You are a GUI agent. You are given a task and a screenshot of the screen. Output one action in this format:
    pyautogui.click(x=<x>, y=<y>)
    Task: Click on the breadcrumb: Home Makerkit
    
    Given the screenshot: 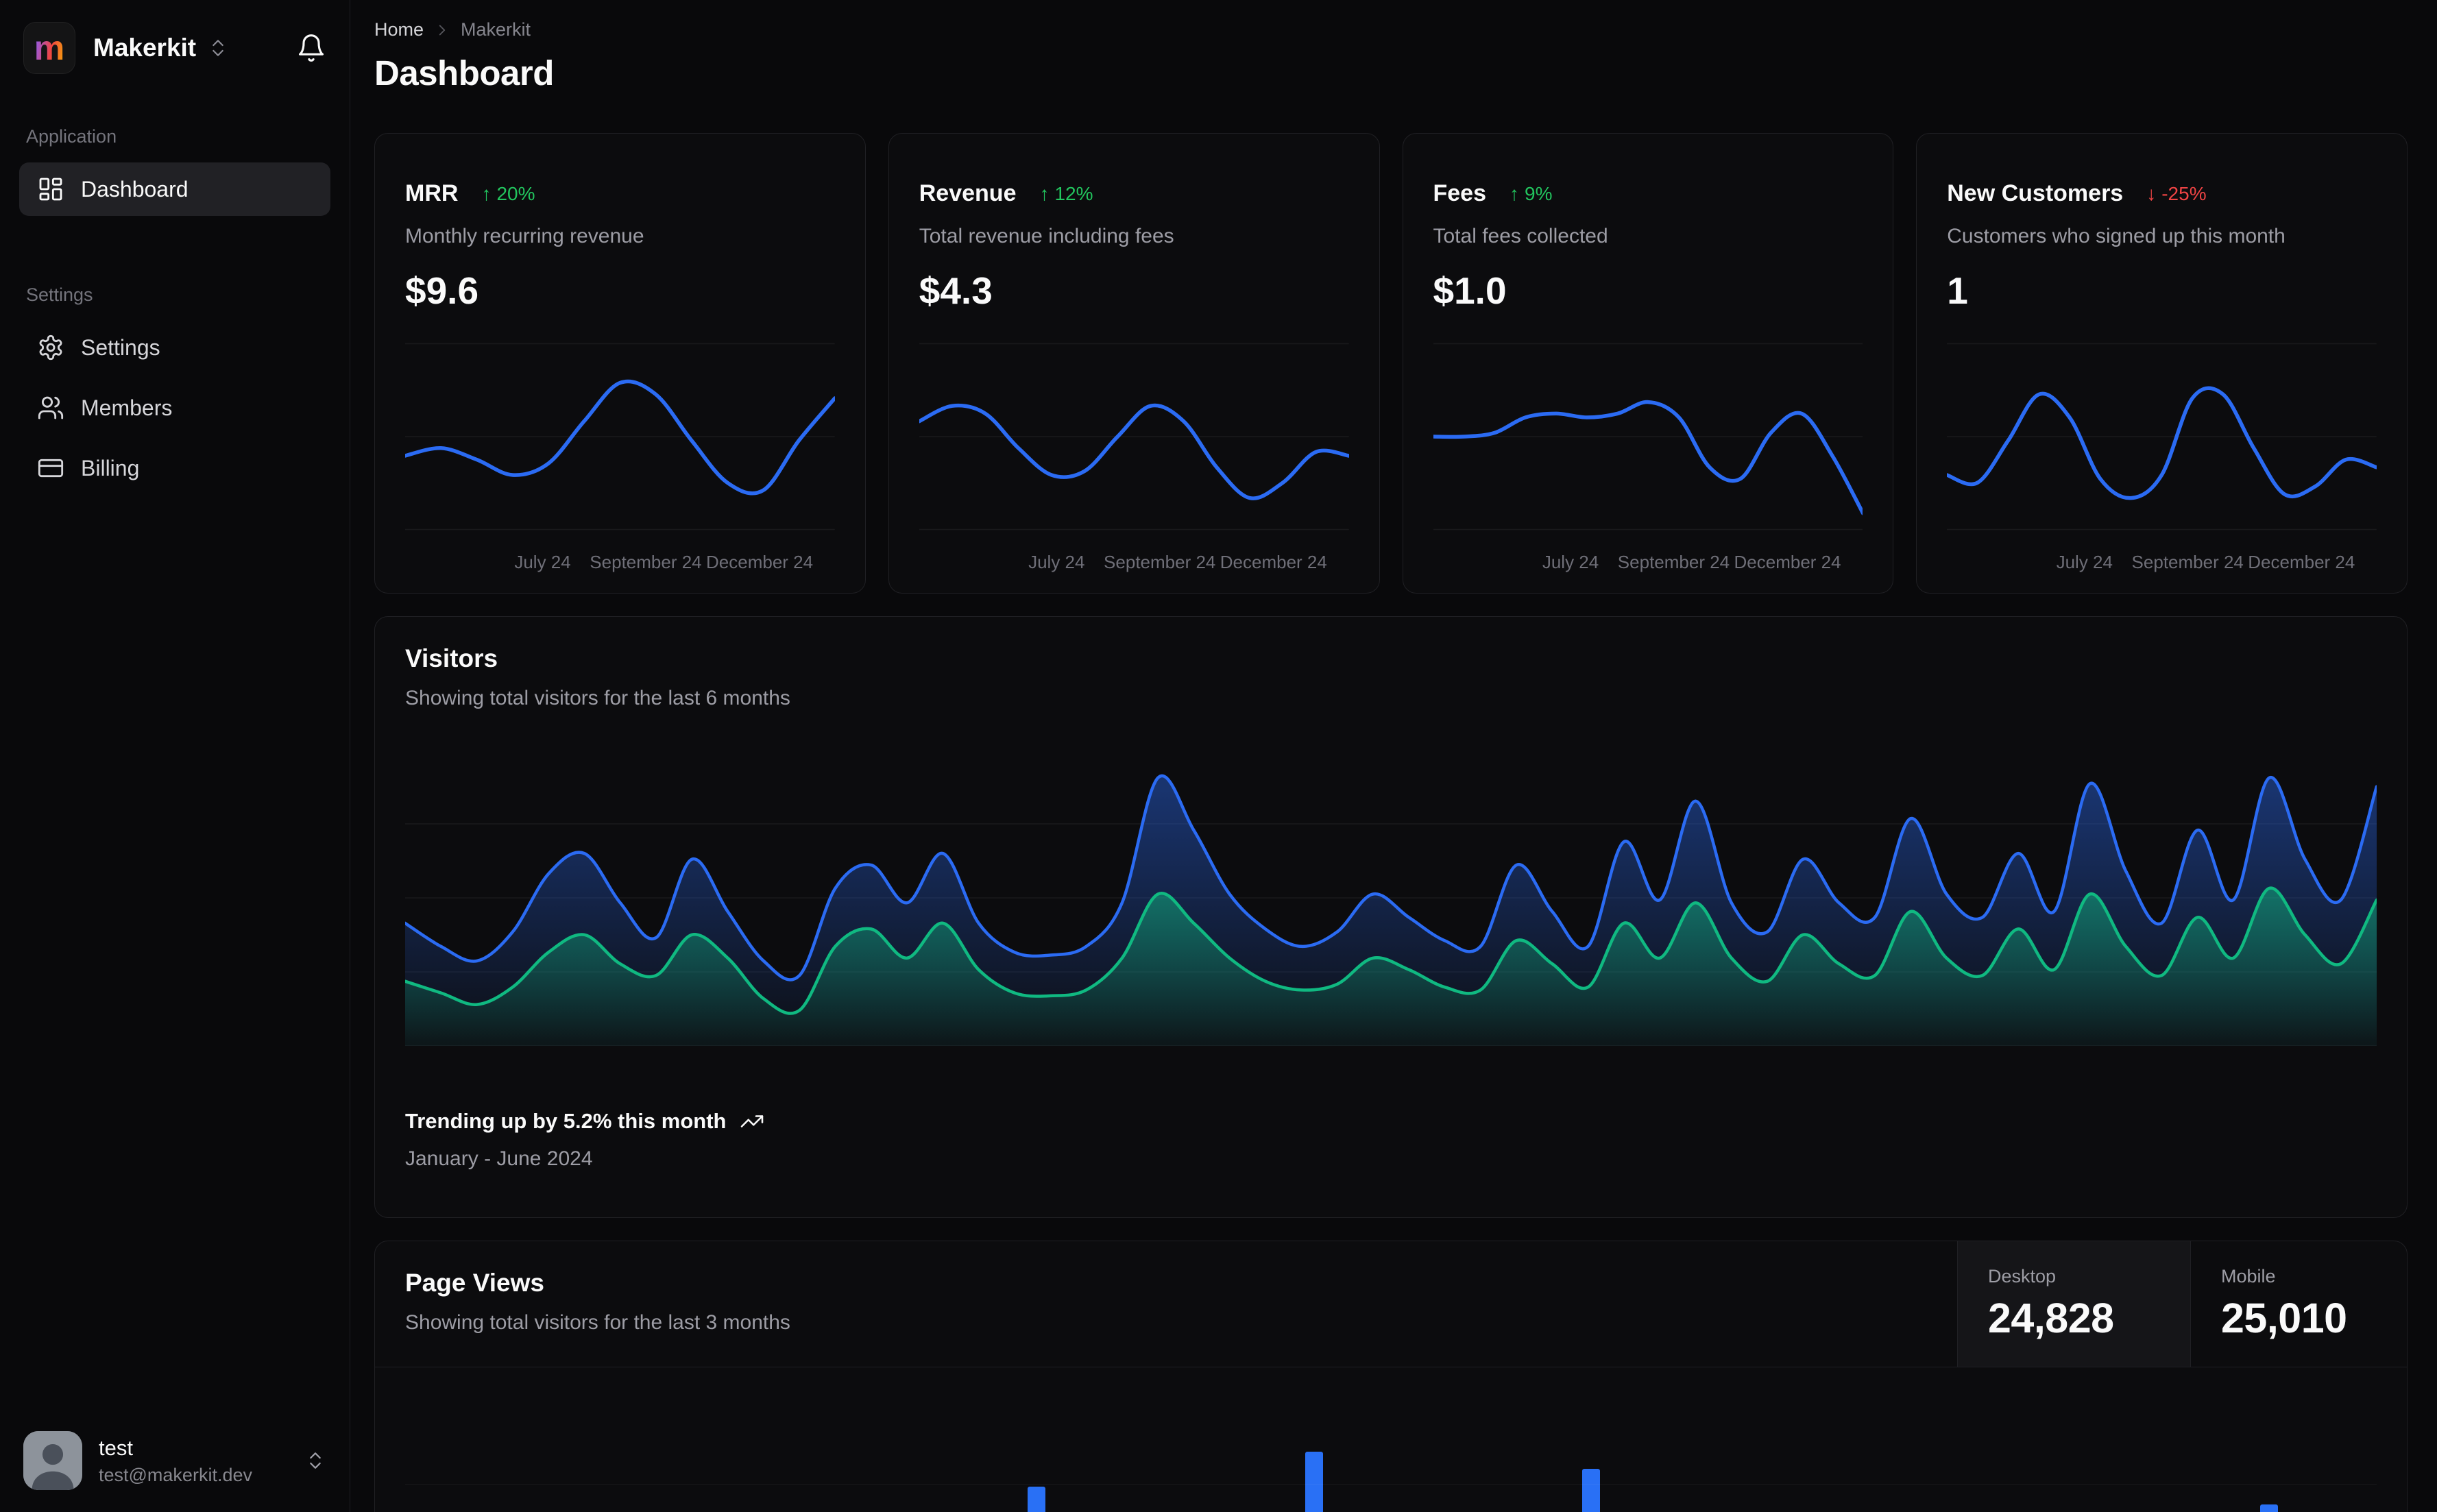 What is the action you would take?
    pyautogui.click(x=1391, y=30)
    